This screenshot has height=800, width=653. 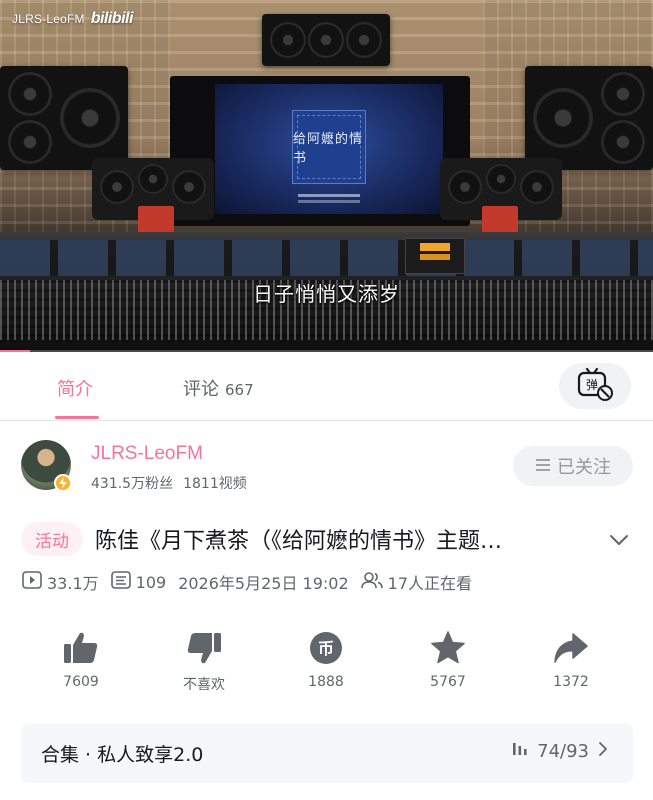 What do you see at coordinates (63, 483) in the screenshot?
I see `verified-badge-icon` at bounding box center [63, 483].